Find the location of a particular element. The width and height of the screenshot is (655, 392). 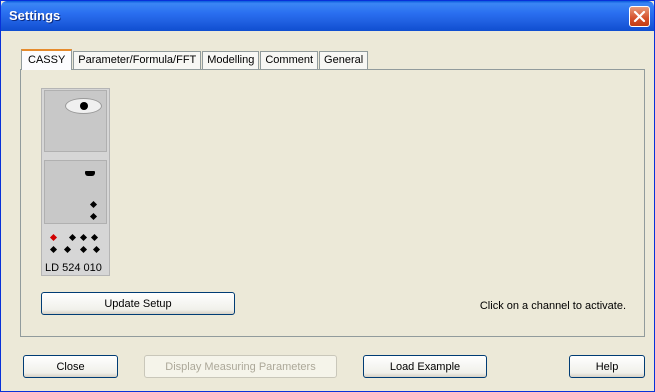

close-window-button is located at coordinates (639, 16).